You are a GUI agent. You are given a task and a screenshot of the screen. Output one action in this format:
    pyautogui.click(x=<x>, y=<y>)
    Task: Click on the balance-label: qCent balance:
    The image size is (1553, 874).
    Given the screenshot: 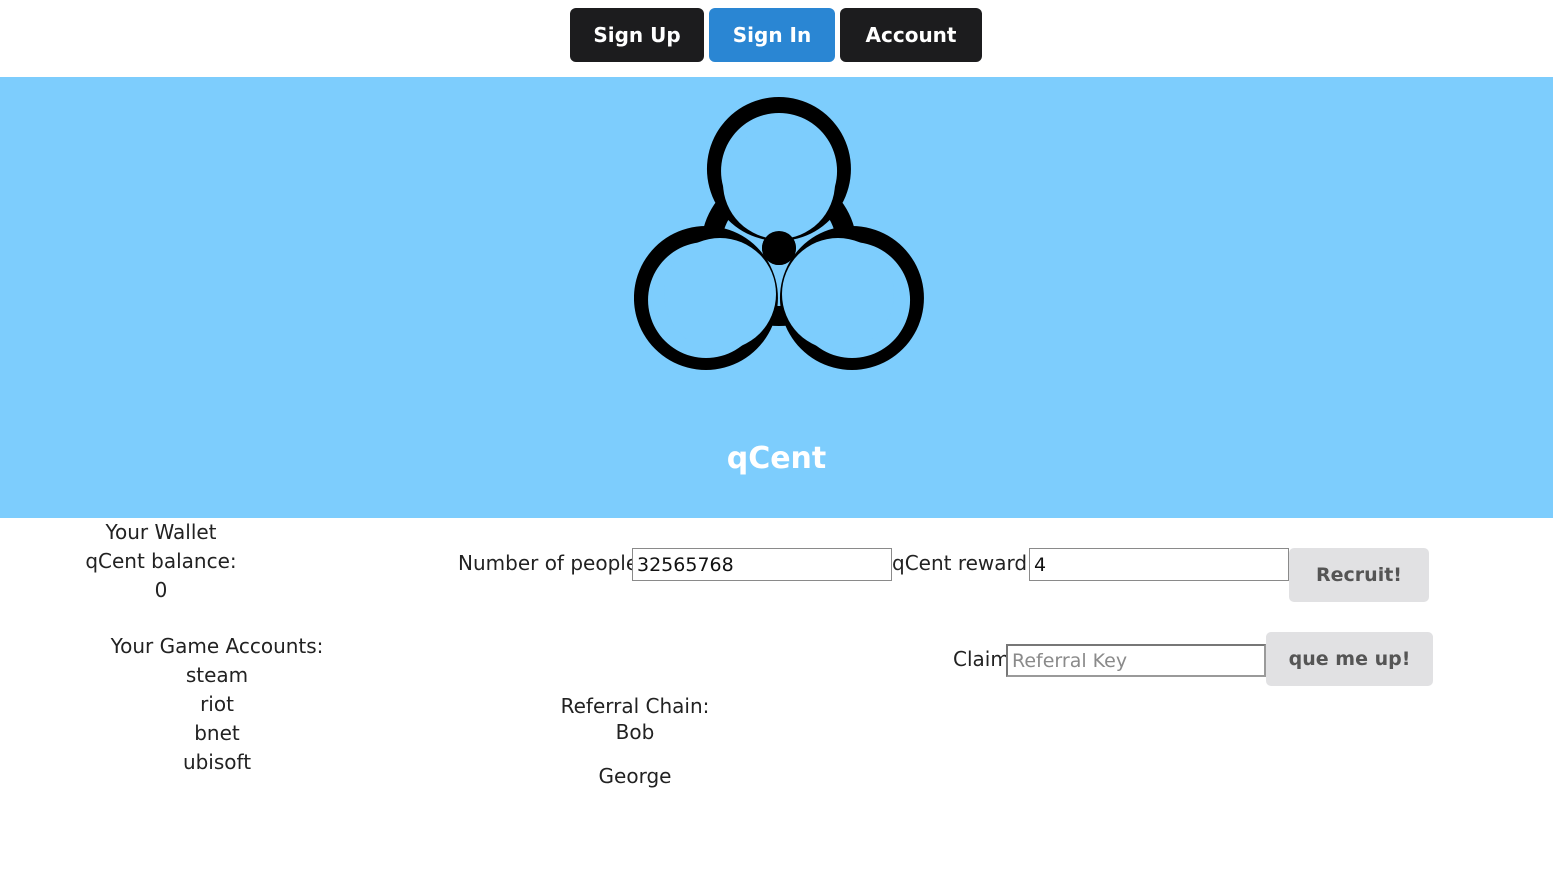 What is the action you would take?
    pyautogui.click(x=161, y=561)
    